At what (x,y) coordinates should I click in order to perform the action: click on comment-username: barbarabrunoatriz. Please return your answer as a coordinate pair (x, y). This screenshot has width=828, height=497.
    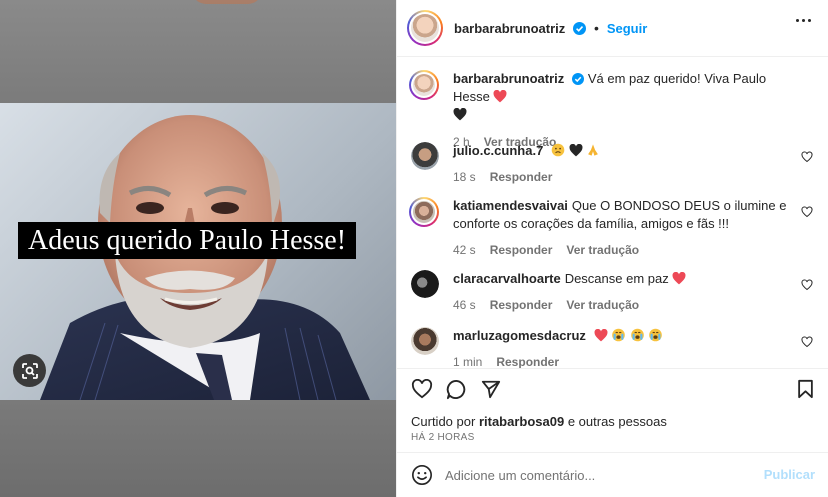
    Looking at the image, I should click on (508, 78).